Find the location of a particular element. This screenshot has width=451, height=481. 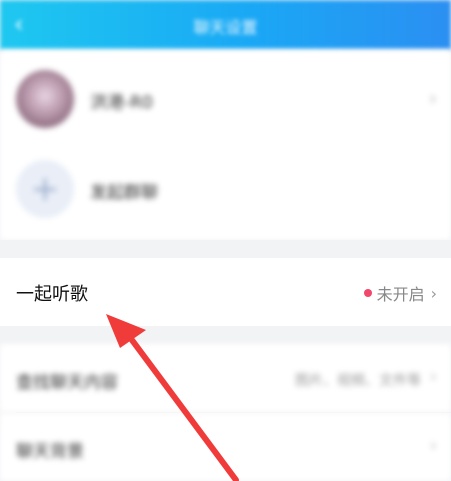

chat-background-label: 聊天背景 is located at coordinates (50, 452).